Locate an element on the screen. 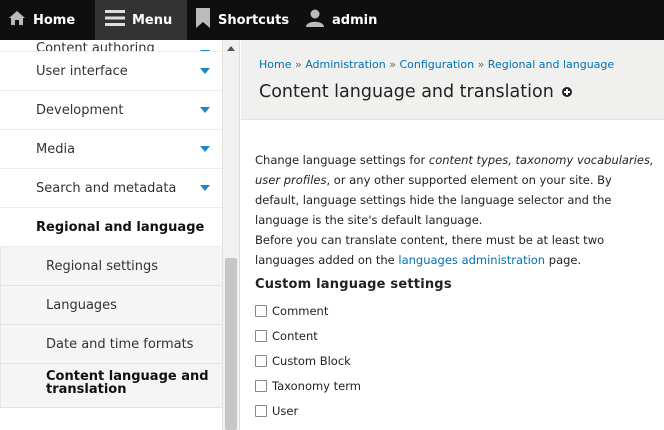  tray-item-label: Content authoring is located at coordinates (95, 46).